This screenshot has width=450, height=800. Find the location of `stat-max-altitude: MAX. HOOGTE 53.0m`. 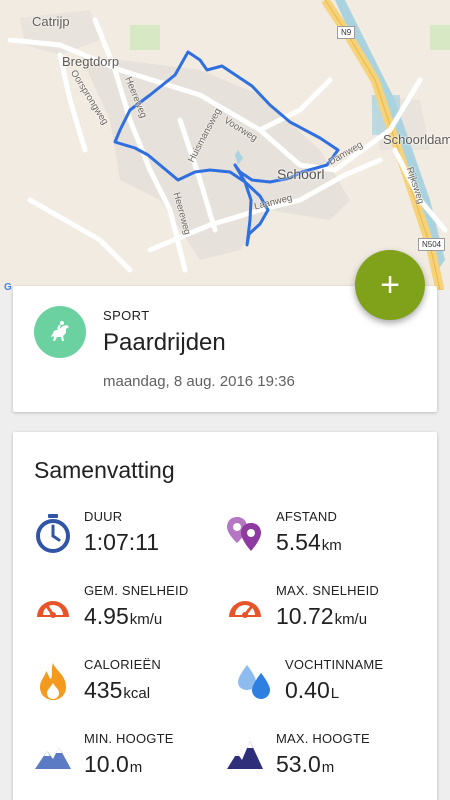

stat-max-altitude: MAX. HOOGTE 53.0m is located at coordinates (326, 759).